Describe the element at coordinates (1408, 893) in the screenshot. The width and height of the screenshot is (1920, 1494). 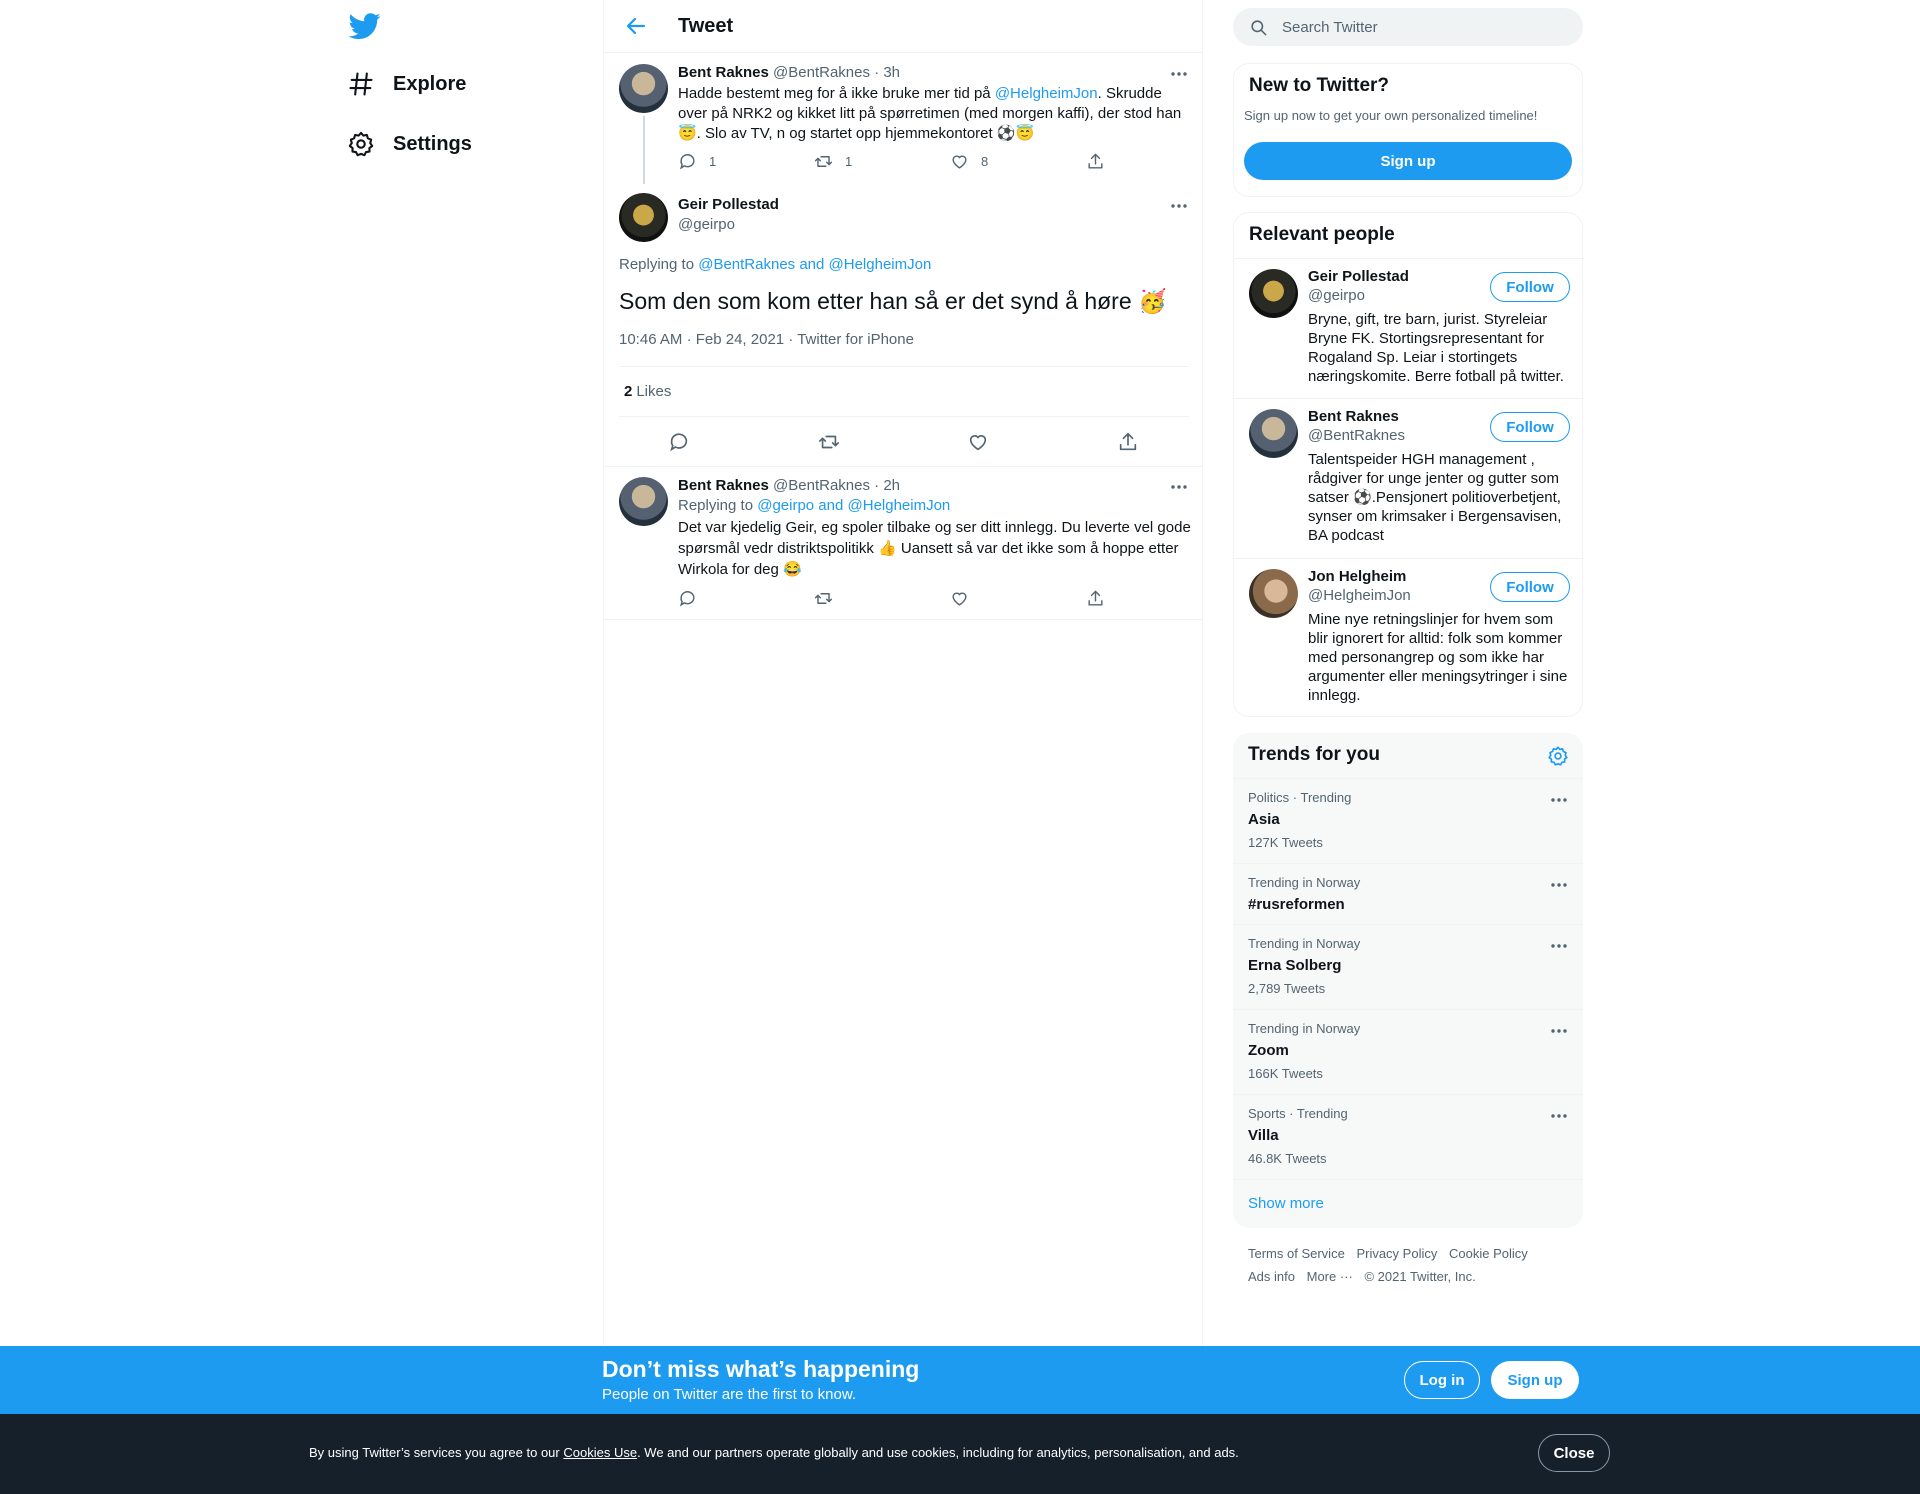
I see `trend-item: Trending in Norway #rusreformen` at that location.